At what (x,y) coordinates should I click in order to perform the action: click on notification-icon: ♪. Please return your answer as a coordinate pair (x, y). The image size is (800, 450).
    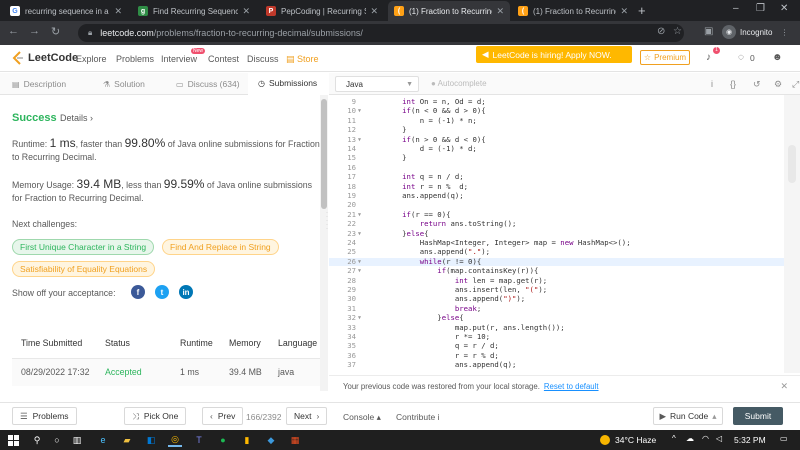
    Looking at the image, I should click on (708, 57).